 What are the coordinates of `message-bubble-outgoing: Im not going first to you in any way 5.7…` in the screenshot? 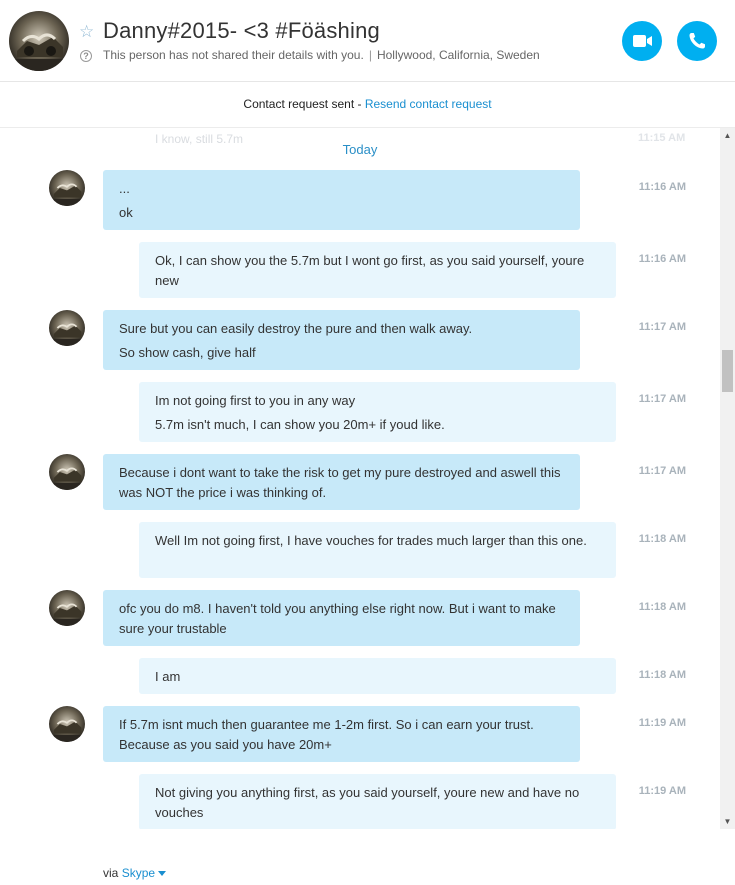 It's located at (377, 412).